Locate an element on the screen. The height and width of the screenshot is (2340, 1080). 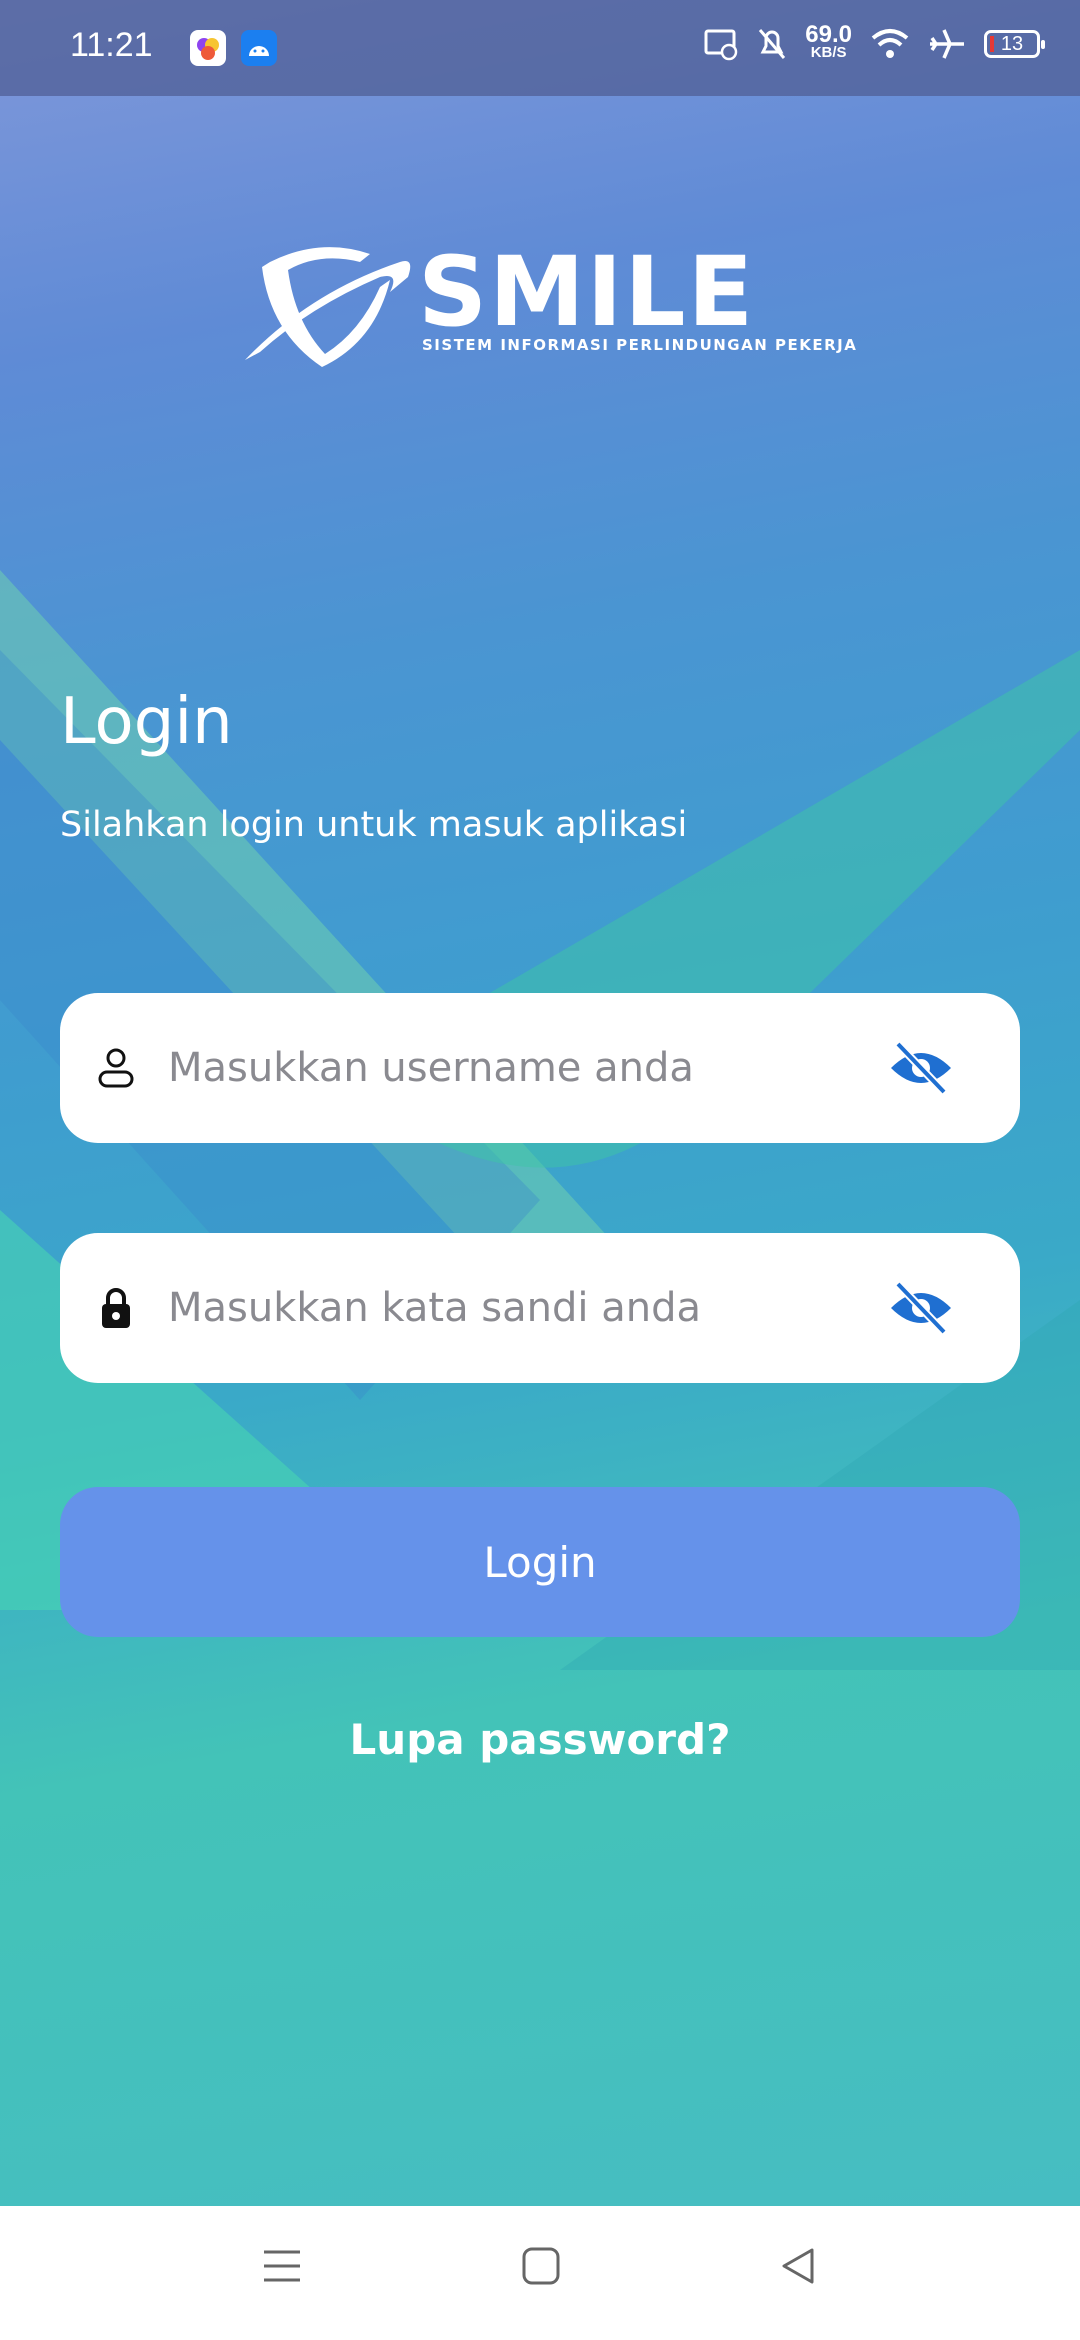
page-title: Login is located at coordinates (146, 722).